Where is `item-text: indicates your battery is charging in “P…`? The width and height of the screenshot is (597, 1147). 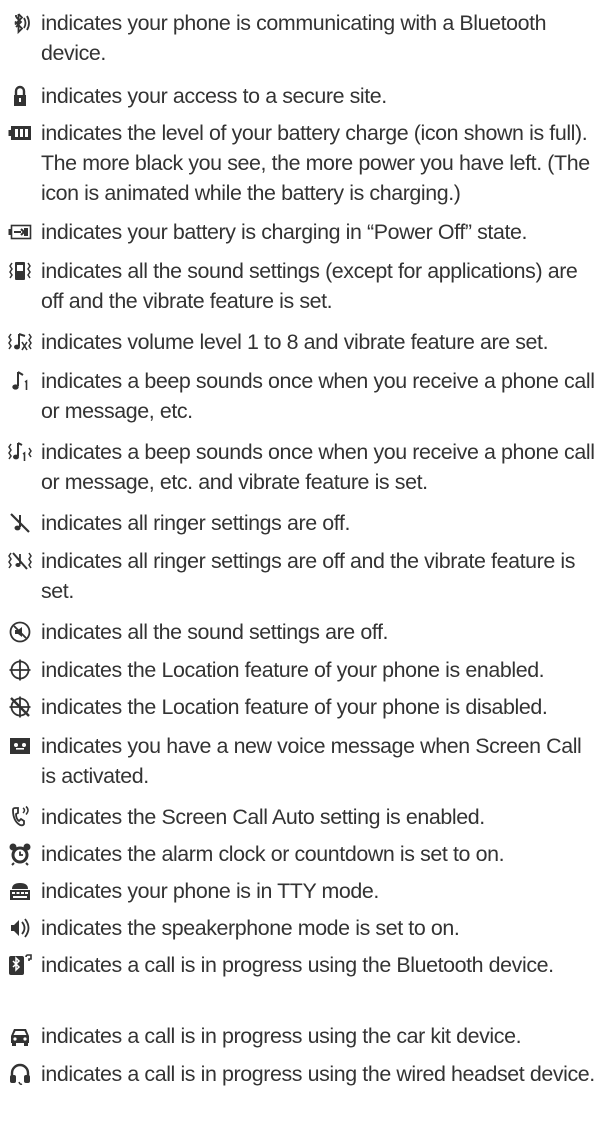 item-text: indicates your battery is charging in “P… is located at coordinates (284, 232).